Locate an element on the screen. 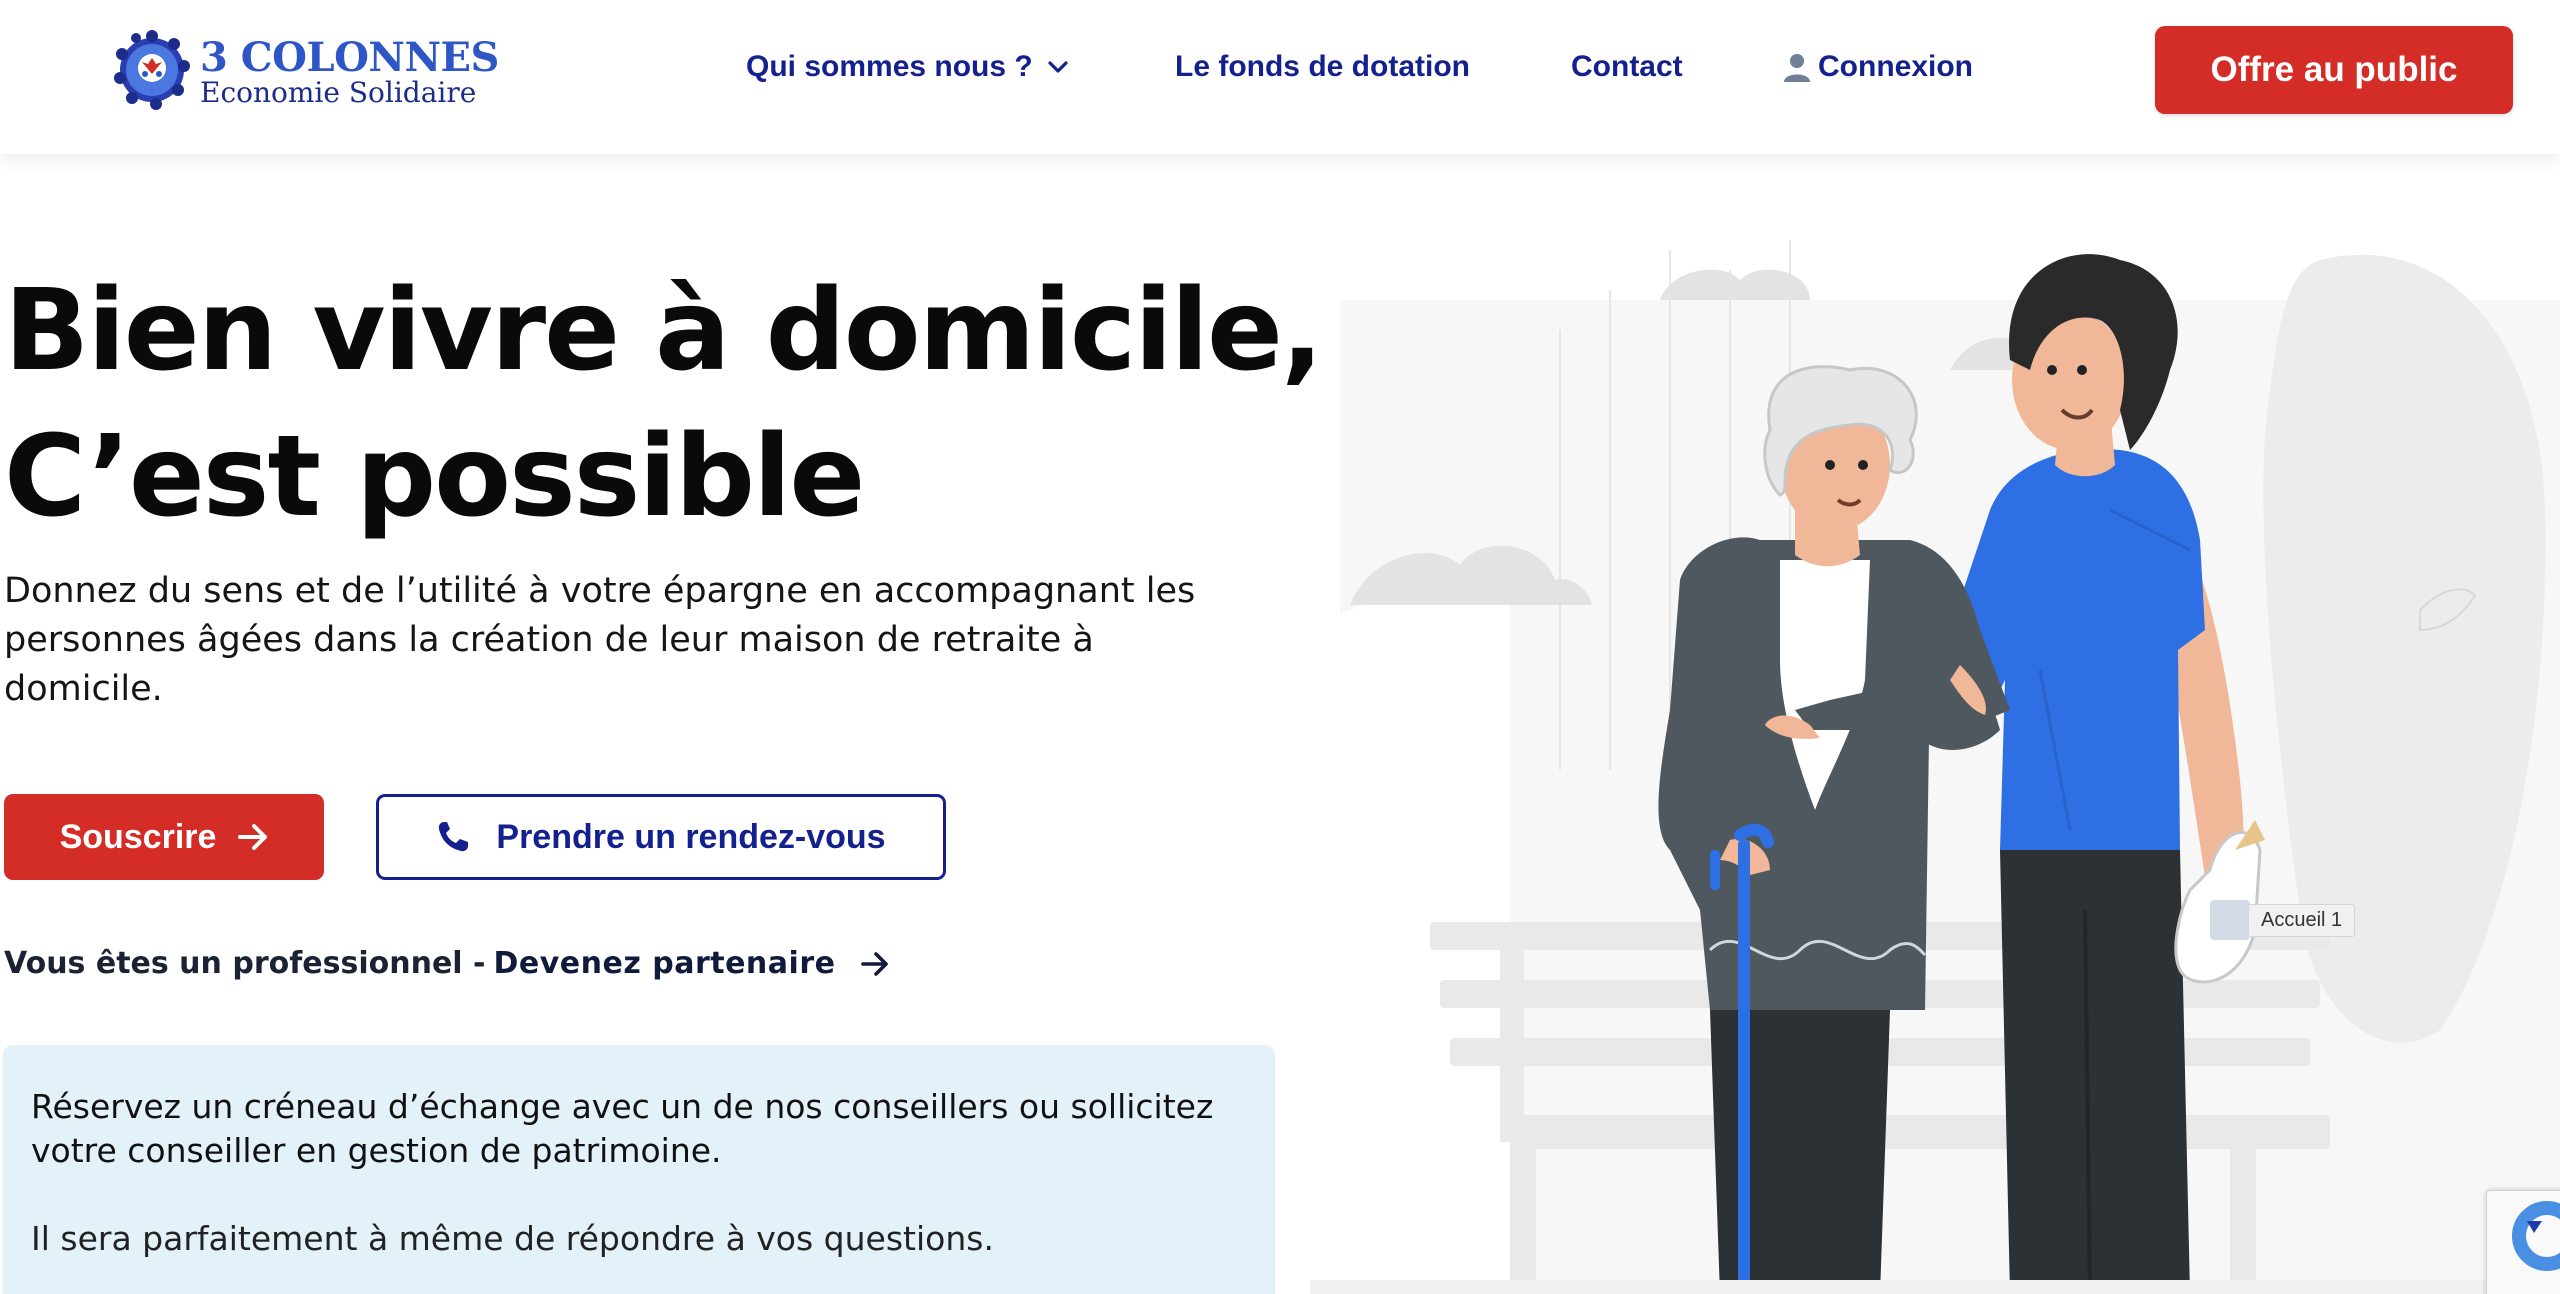 The width and height of the screenshot is (2560, 1294). prendre-rendez-vous-label: Prendre un rendez-vous is located at coordinates (691, 836).